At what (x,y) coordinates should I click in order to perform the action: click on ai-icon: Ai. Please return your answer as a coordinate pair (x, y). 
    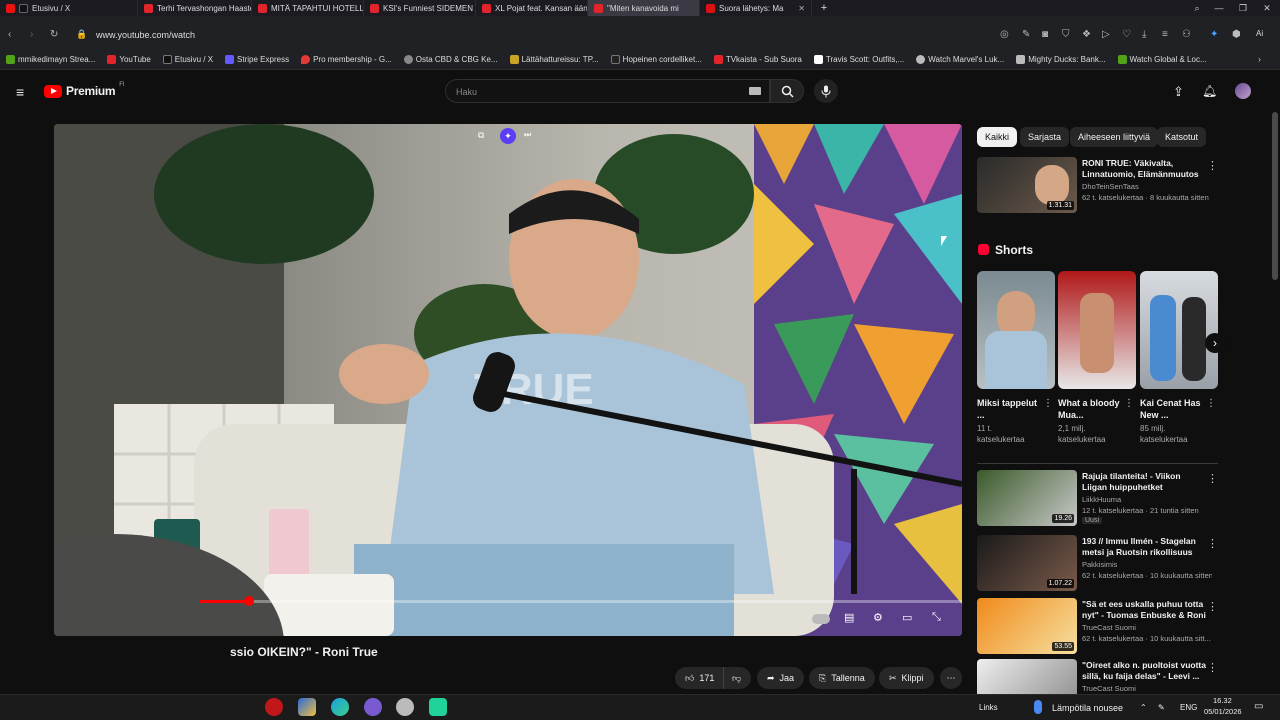
    Looking at the image, I should click on (1259, 33).